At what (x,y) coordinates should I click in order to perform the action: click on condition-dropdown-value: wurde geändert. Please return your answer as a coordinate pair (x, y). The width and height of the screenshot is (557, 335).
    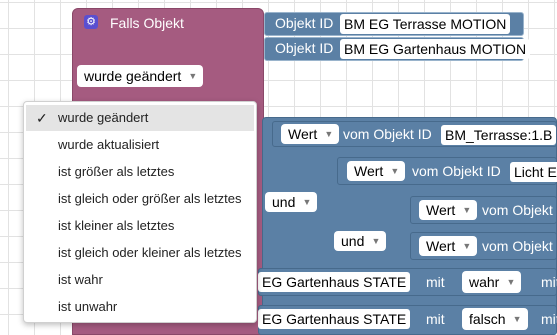
    Looking at the image, I should click on (133, 76).